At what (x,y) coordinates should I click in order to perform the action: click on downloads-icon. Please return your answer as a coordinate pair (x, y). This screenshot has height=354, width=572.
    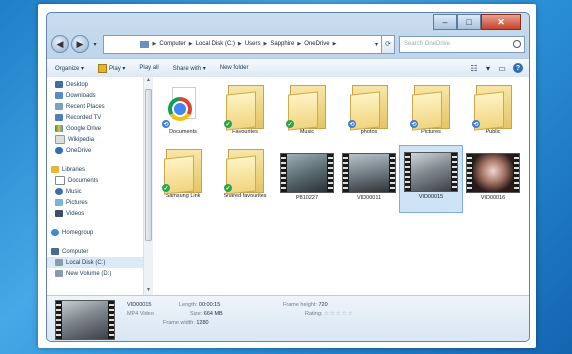
    Looking at the image, I should click on (59, 95).